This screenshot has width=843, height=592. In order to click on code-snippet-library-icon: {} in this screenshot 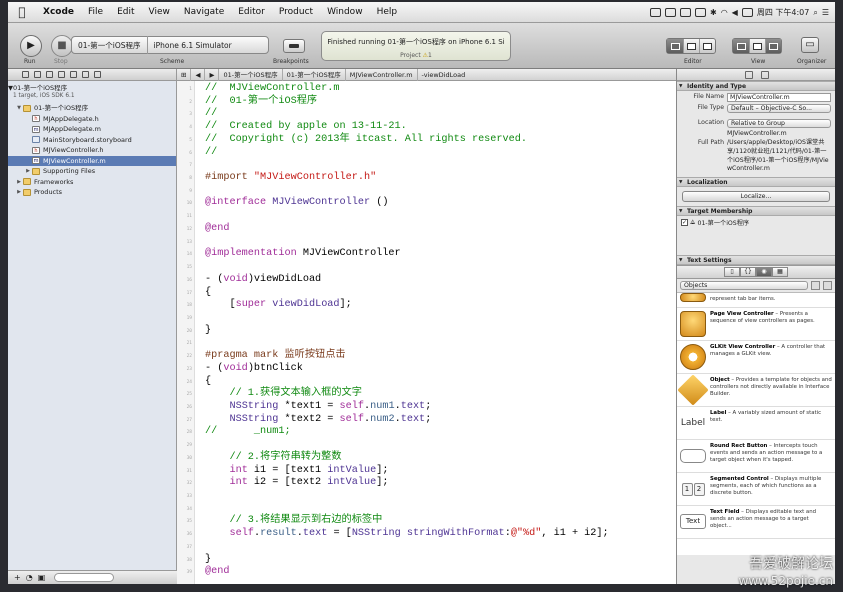, I will do `click(748, 272)`.